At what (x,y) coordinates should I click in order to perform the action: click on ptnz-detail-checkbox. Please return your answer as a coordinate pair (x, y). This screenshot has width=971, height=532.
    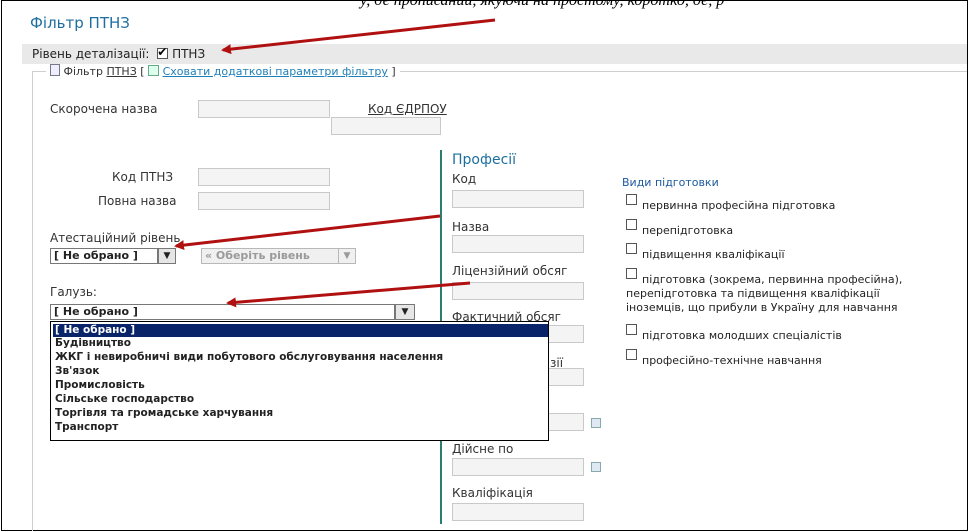
    Looking at the image, I should click on (163, 52).